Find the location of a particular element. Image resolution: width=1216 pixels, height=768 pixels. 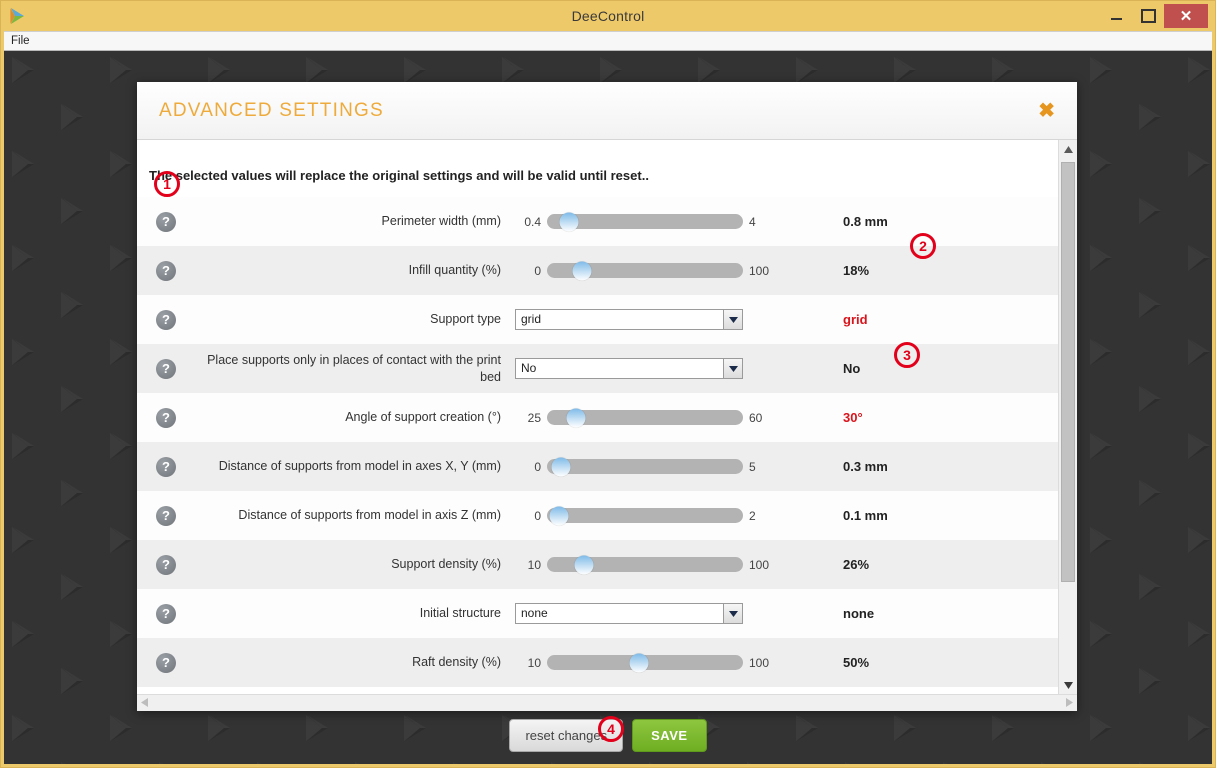

setting-current-value: 26% is located at coordinates (856, 564).